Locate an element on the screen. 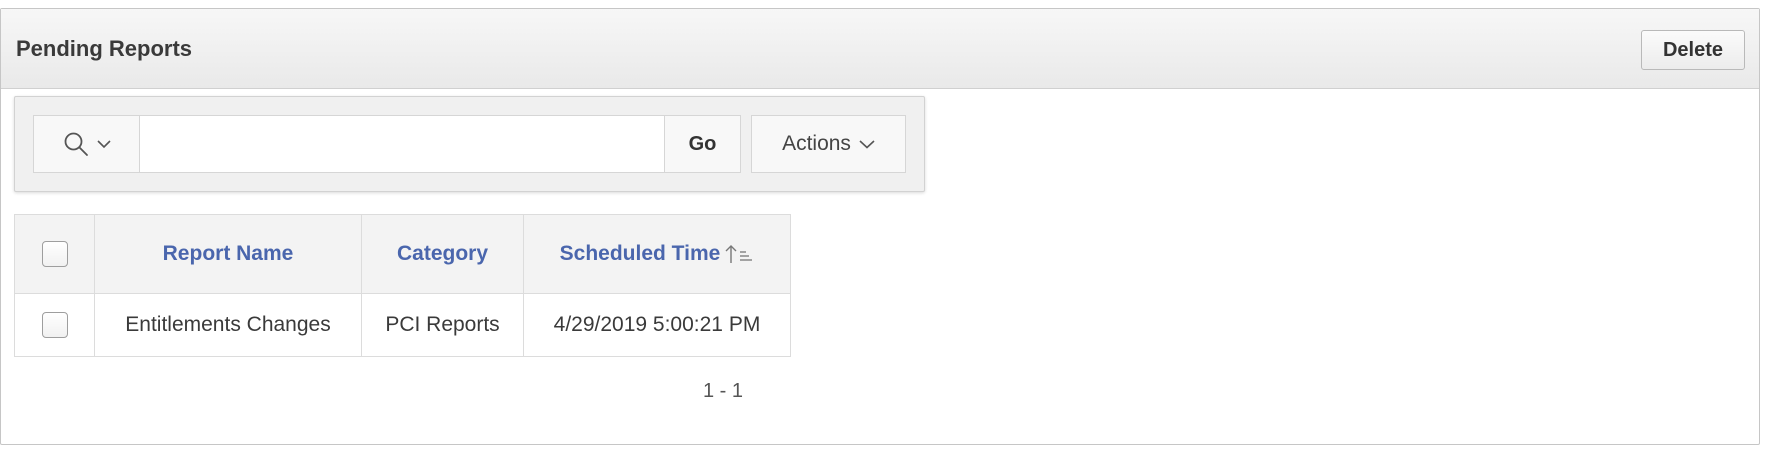 This screenshot has width=1768, height=458. select-all-header is located at coordinates (54, 254).